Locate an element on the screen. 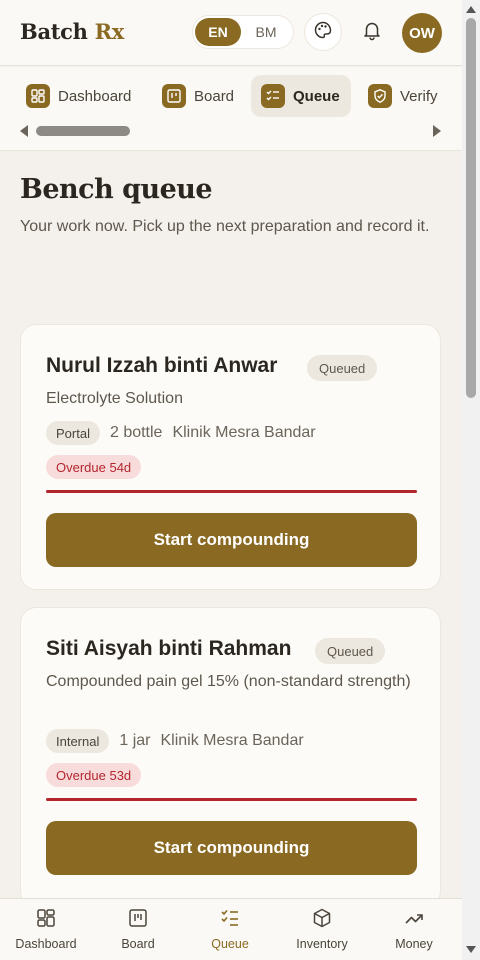  nav-dashboard: Dashboard is located at coordinates (46, 929).